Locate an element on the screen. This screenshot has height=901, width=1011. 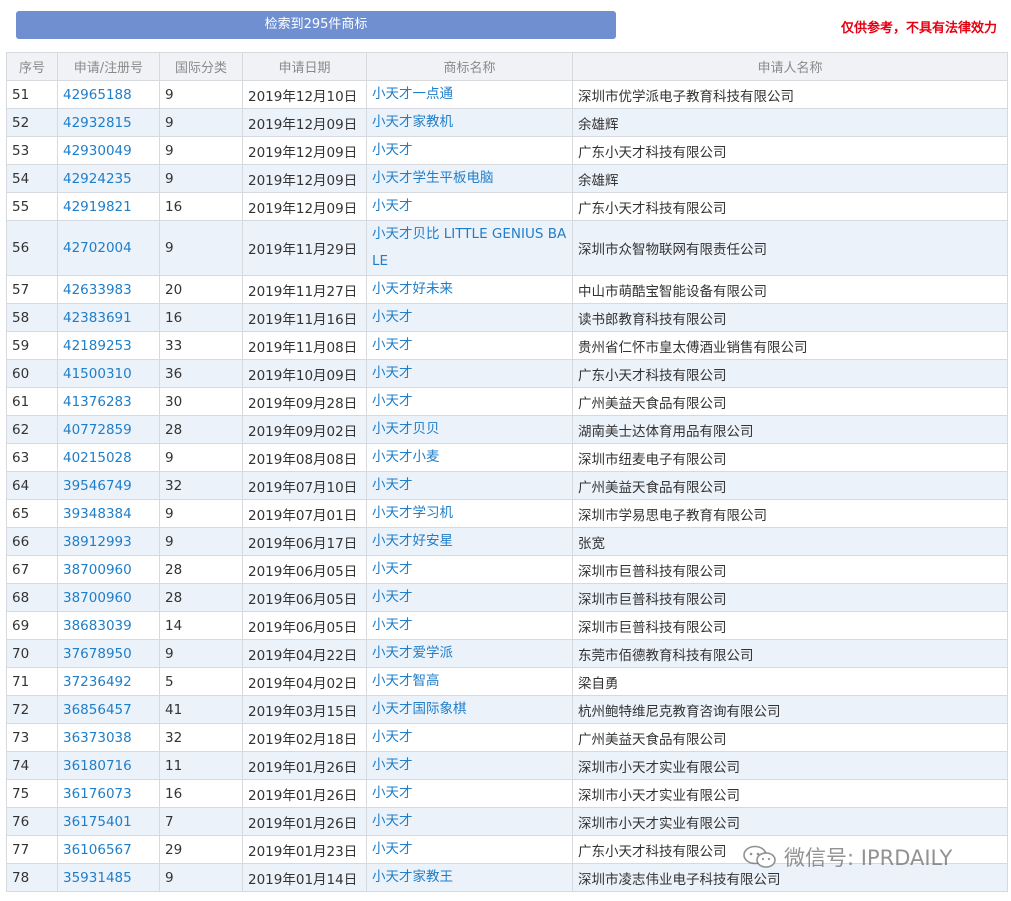
trademark-name-link: 小天才家教王 is located at coordinates (469, 877).